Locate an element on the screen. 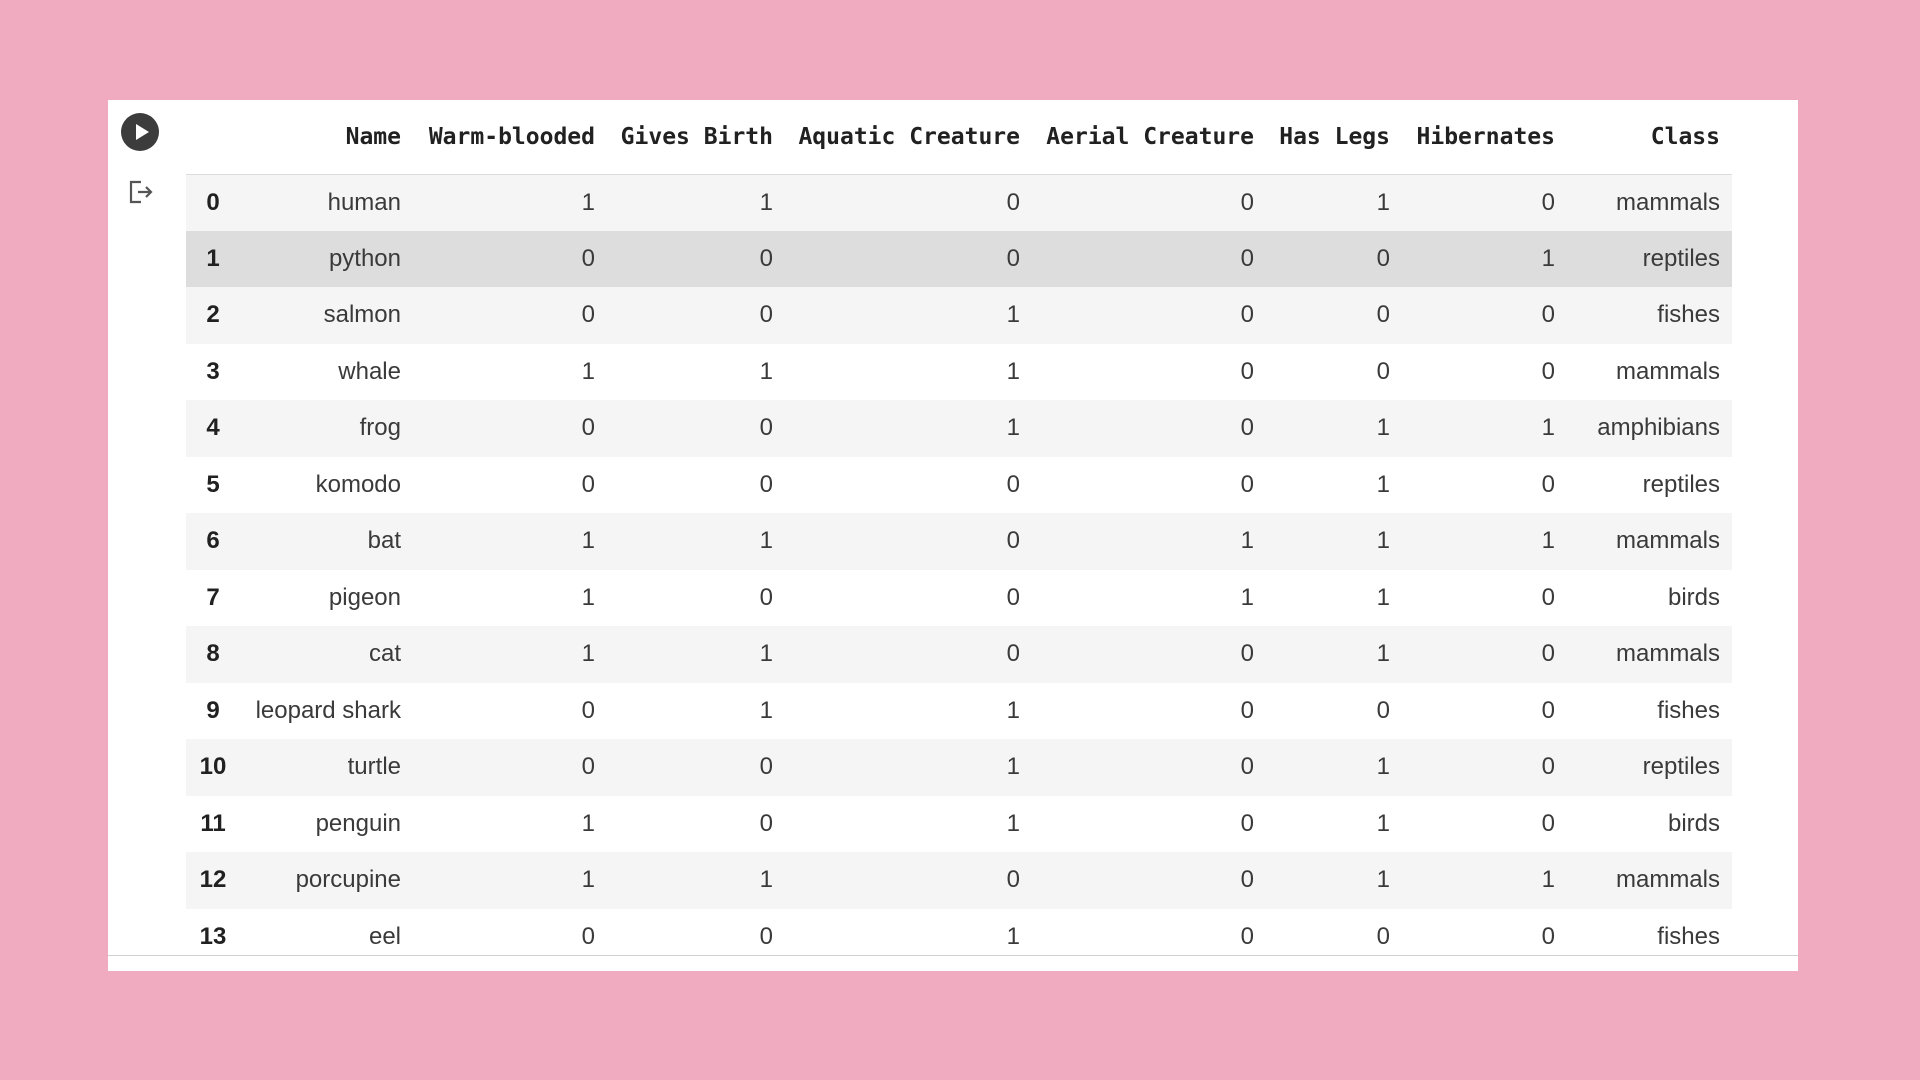 This screenshot has height=1080, width=1920. row-index: 13 is located at coordinates (213, 936).